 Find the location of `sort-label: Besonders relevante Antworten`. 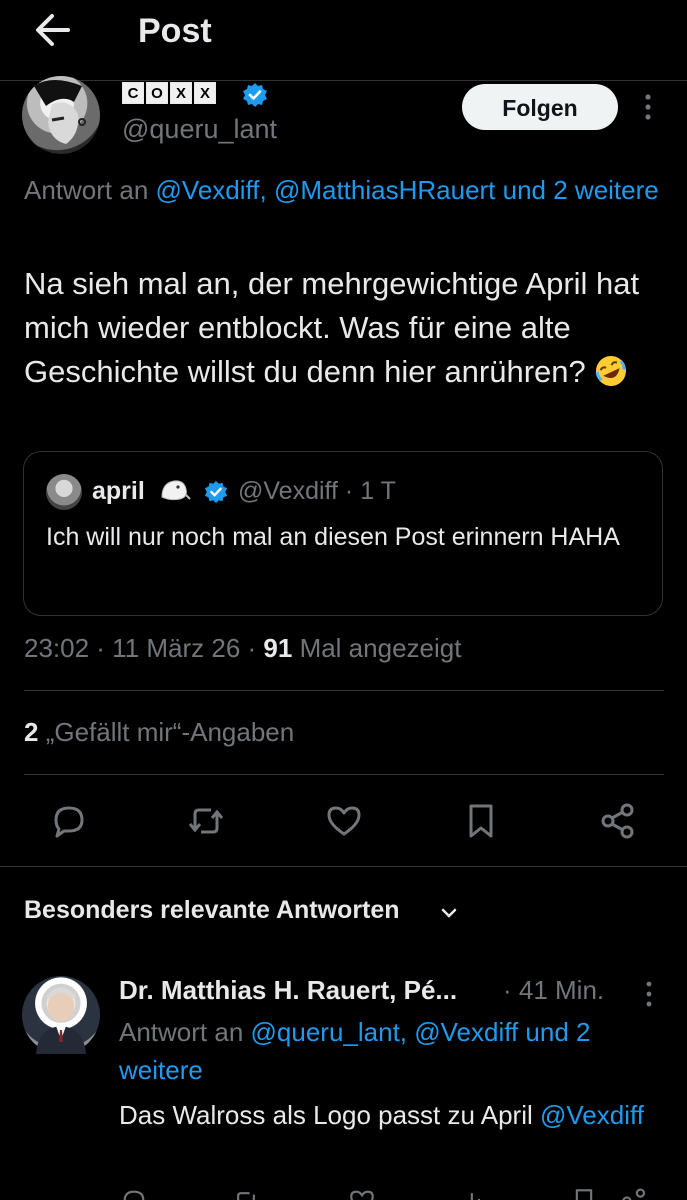

sort-label: Besonders relevante Antworten is located at coordinates (212, 910).